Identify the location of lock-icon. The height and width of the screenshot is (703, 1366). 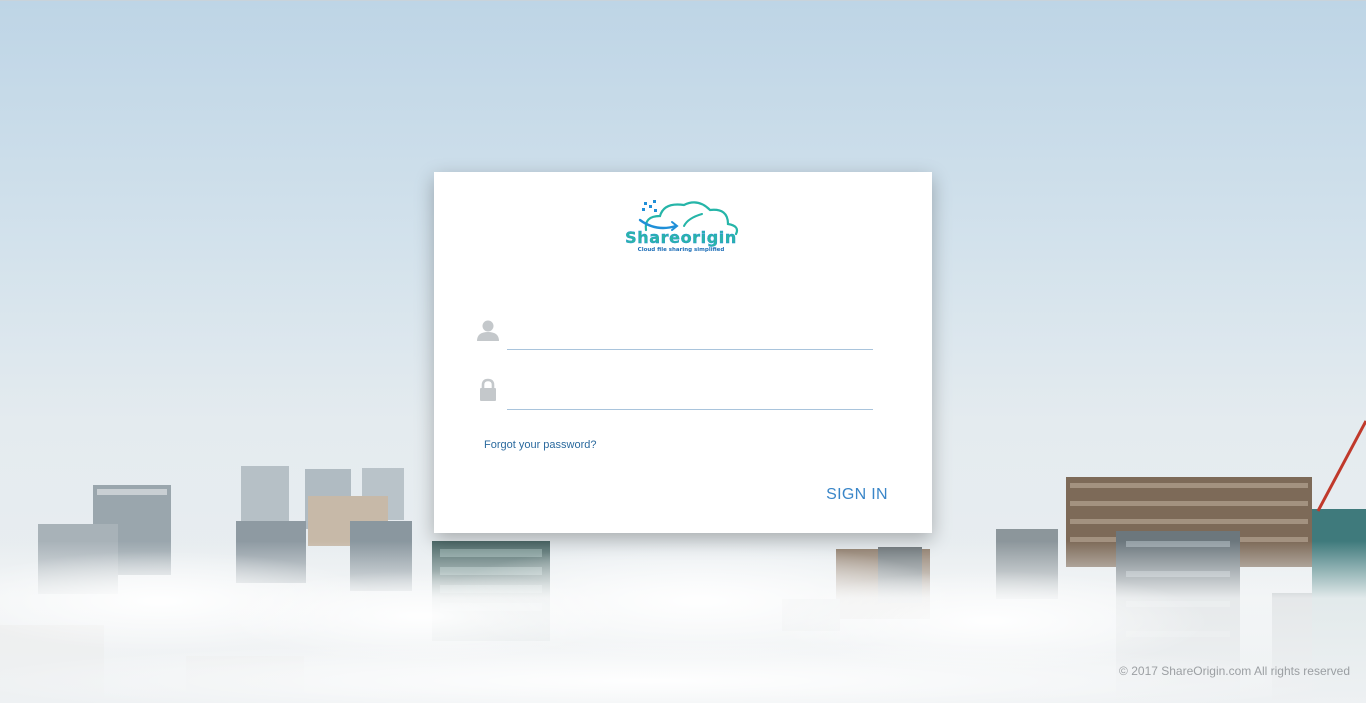
(488, 389).